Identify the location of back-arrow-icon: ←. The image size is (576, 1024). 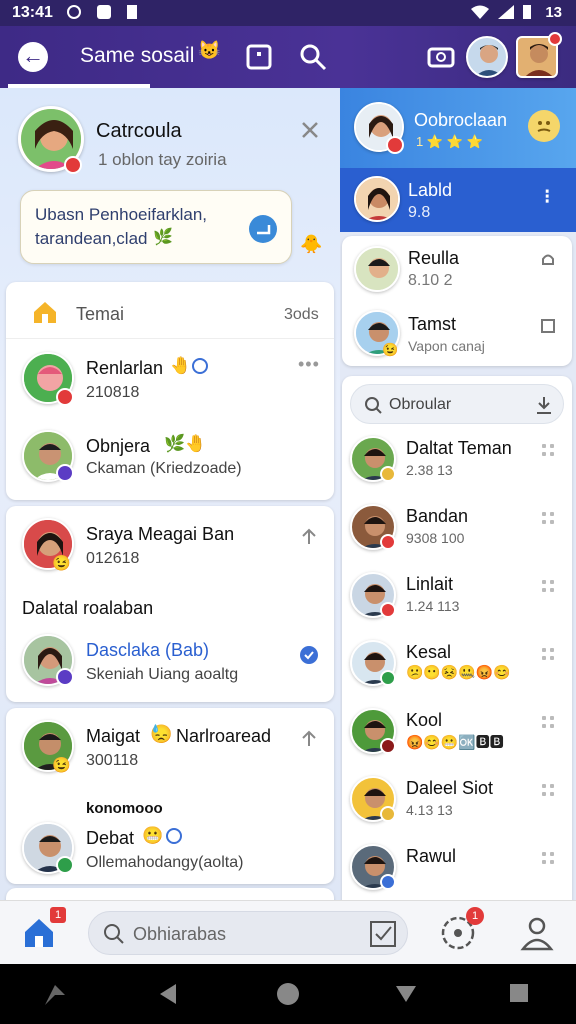
(33, 57).